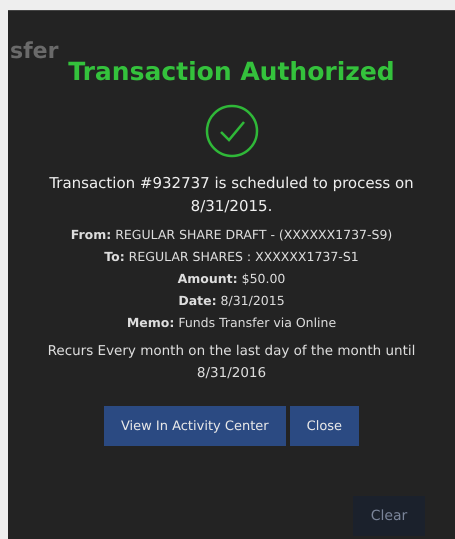  Describe the element at coordinates (195, 426) in the screenshot. I see `dialog-button: View In Activity Center` at that location.